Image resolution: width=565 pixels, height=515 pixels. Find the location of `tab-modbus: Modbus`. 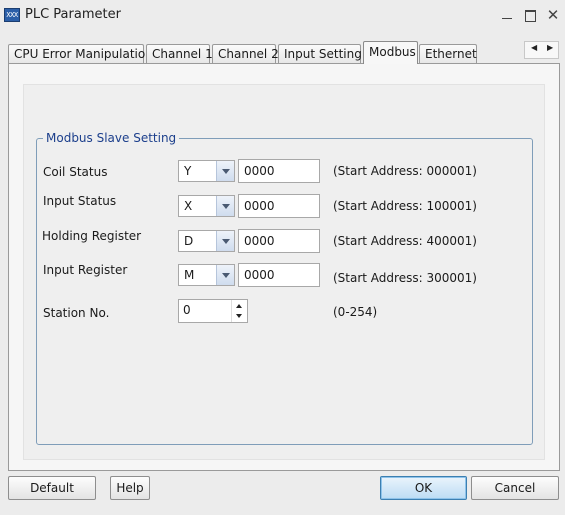

tab-modbus: Modbus is located at coordinates (390, 52).